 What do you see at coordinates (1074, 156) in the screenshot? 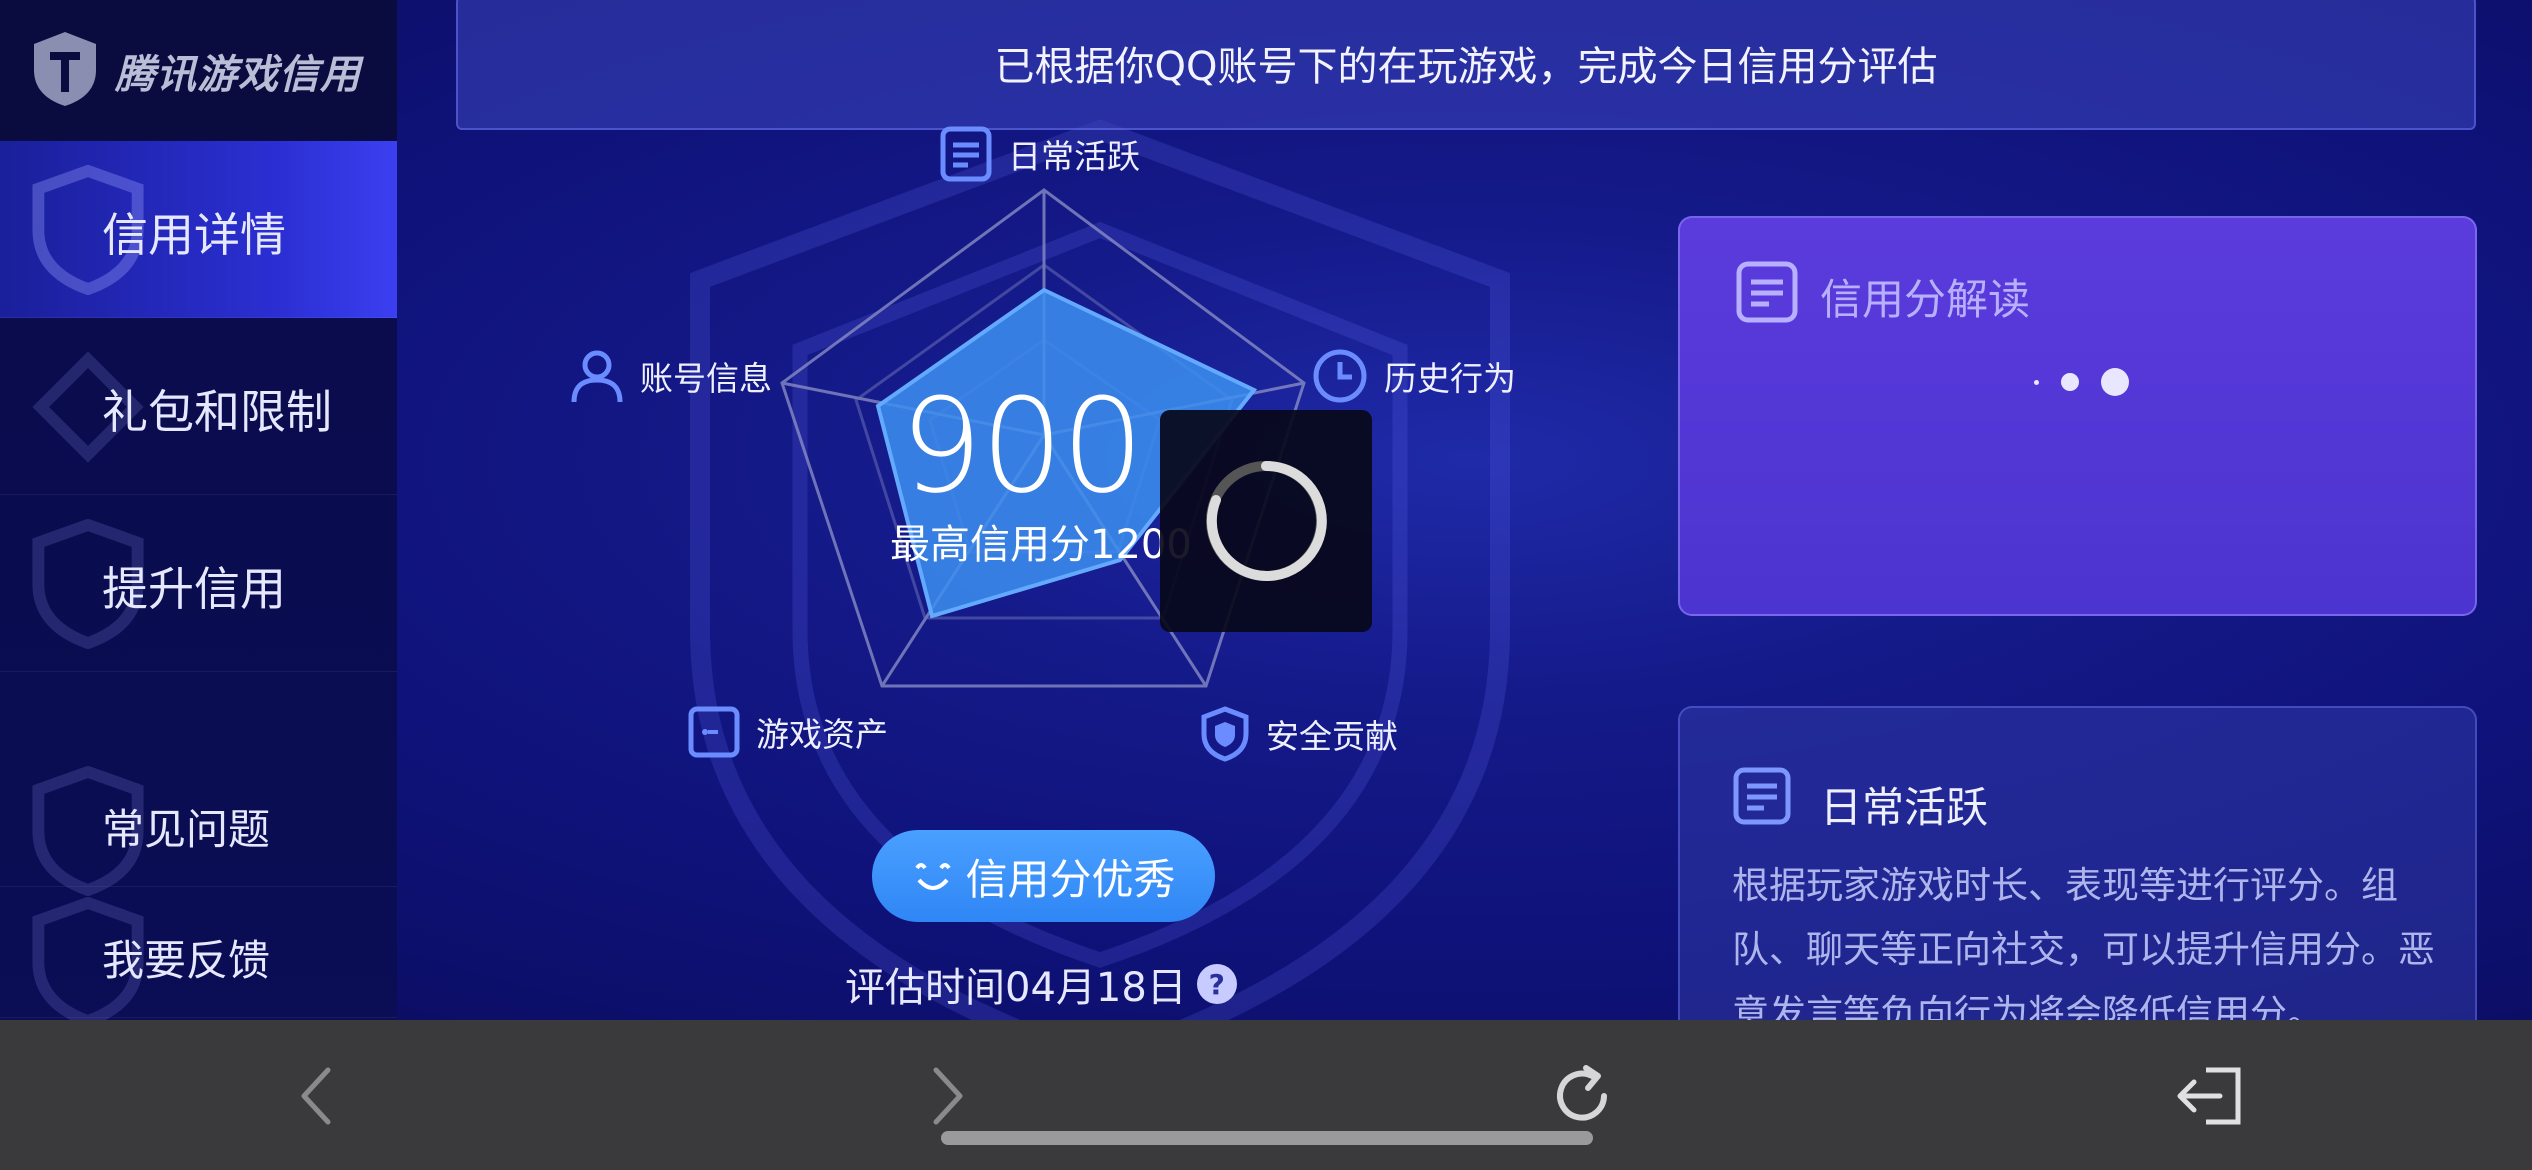
I see `radar-label-text: 日常活跃` at bounding box center [1074, 156].